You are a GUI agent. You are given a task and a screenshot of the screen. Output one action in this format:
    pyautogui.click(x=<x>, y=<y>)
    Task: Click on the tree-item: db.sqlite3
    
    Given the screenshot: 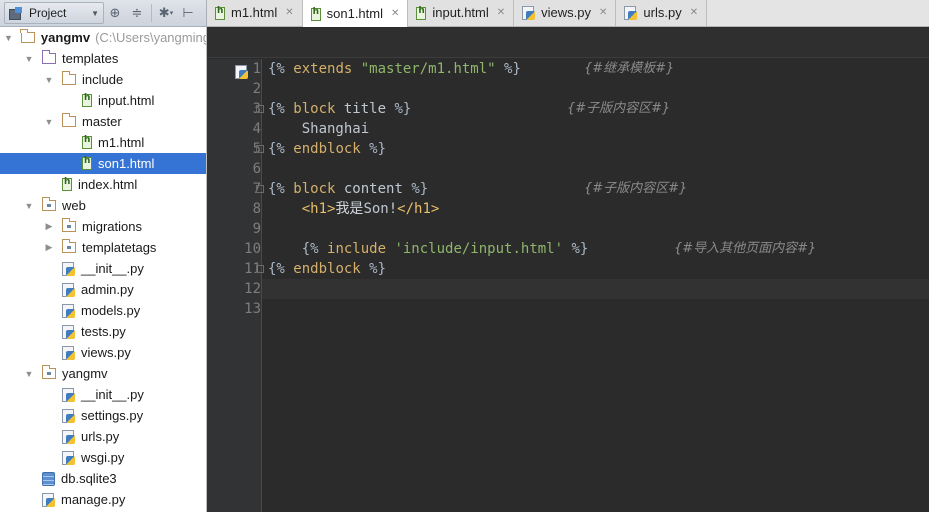 What is the action you would take?
    pyautogui.click(x=103, y=478)
    